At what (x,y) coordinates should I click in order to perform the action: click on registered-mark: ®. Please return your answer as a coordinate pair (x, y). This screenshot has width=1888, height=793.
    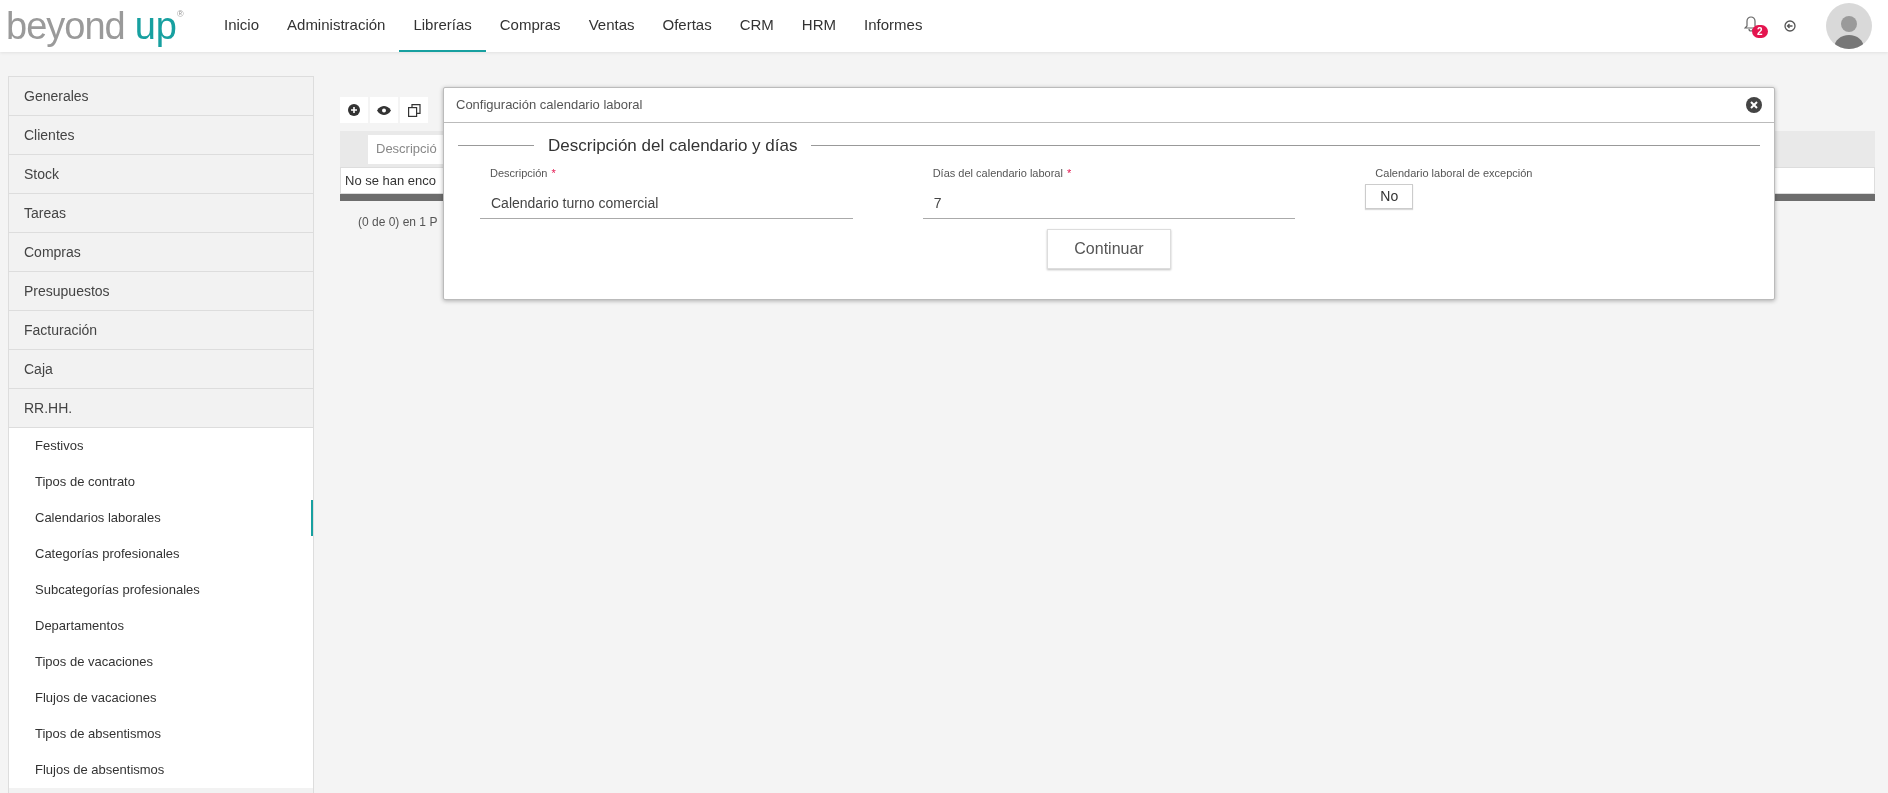
    Looking at the image, I should click on (180, 14).